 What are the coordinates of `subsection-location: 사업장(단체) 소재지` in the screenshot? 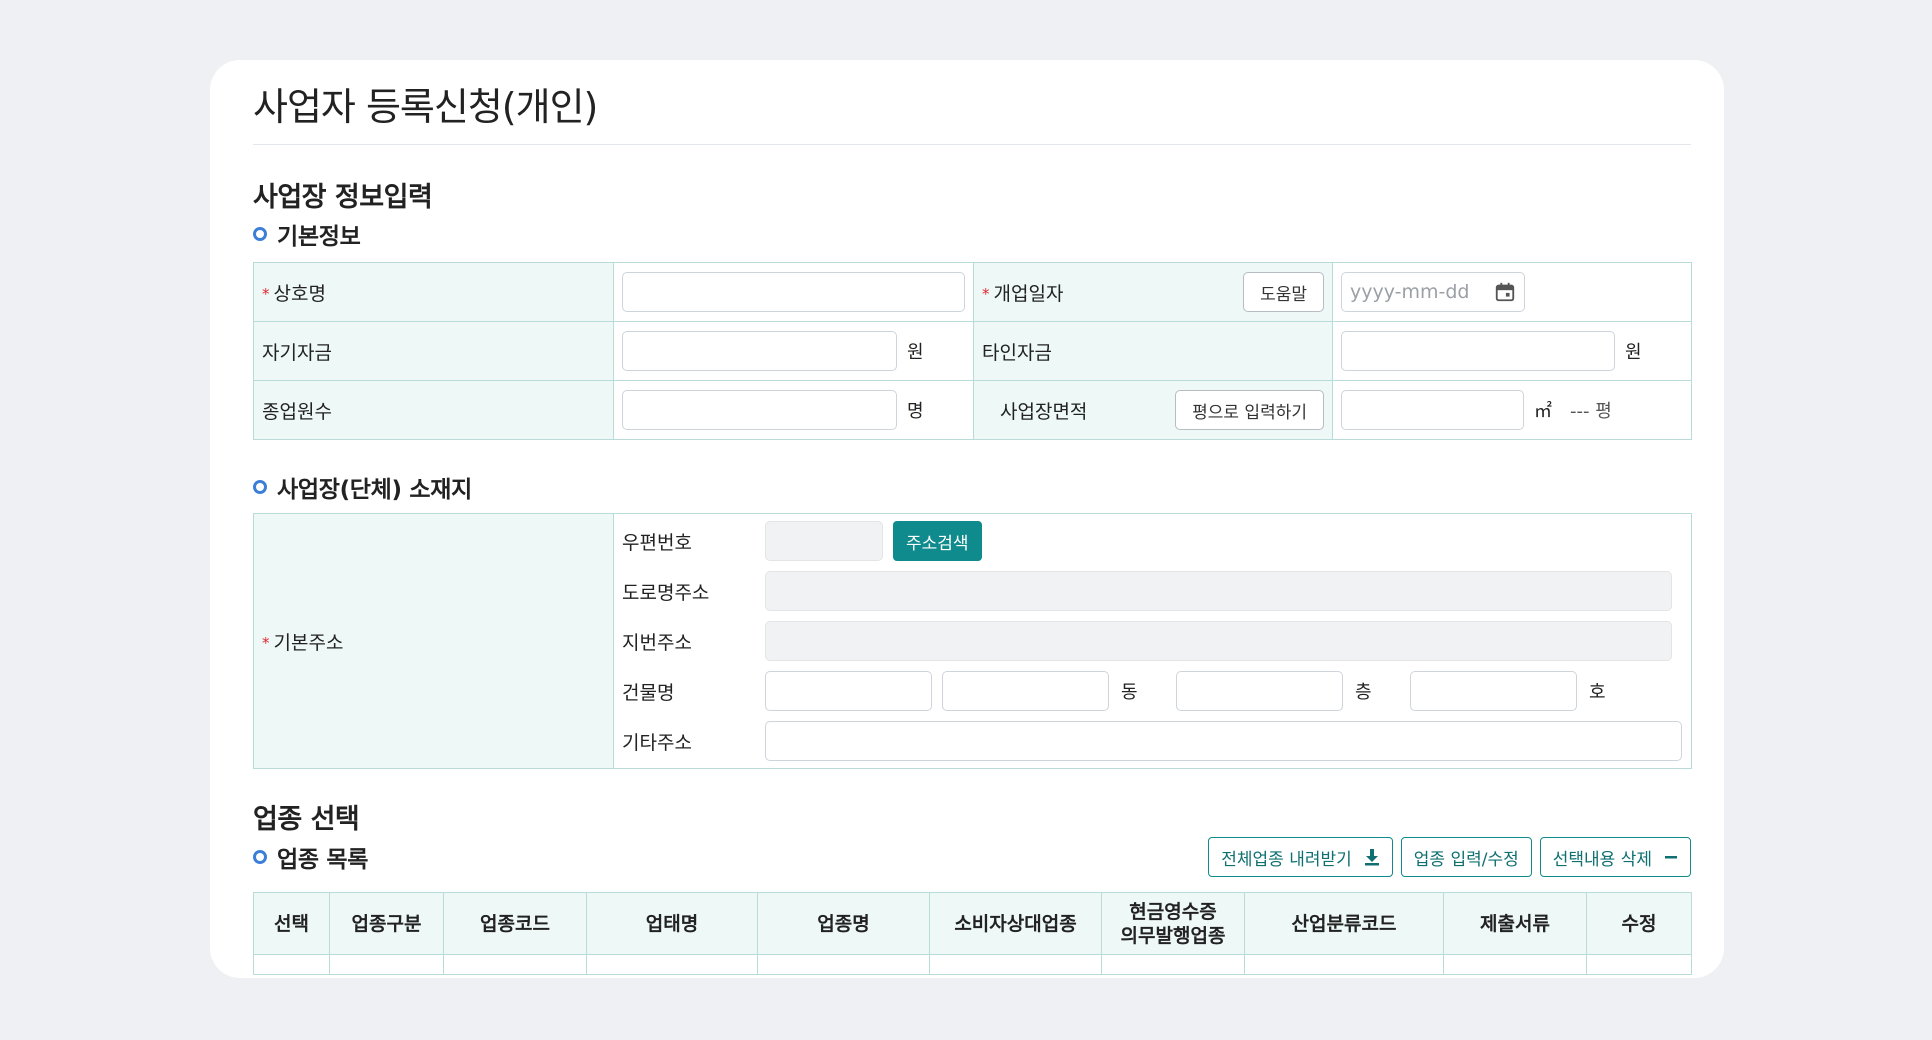 It's located at (972, 487).